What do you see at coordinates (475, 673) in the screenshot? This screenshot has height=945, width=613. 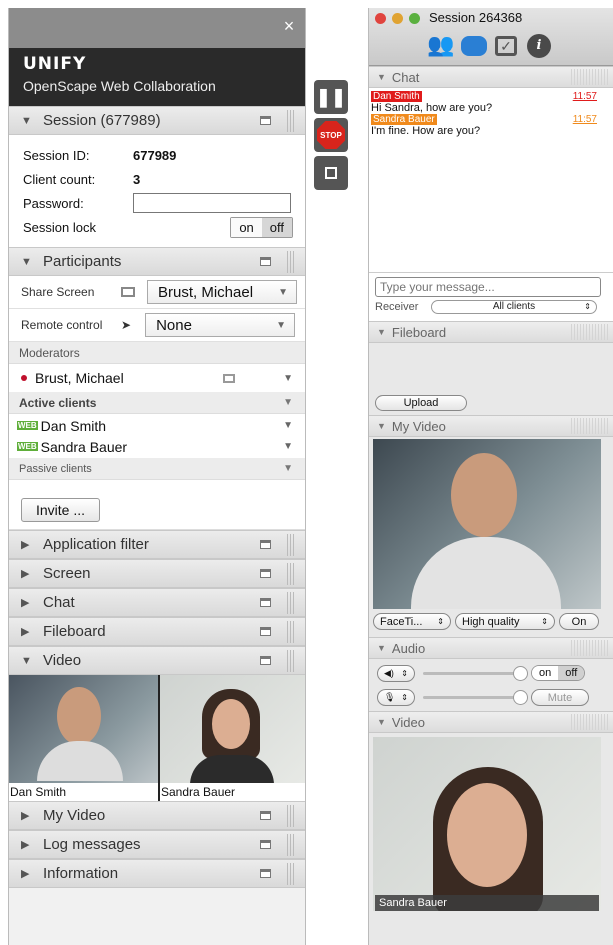 I see `speaker-volume-slider` at bounding box center [475, 673].